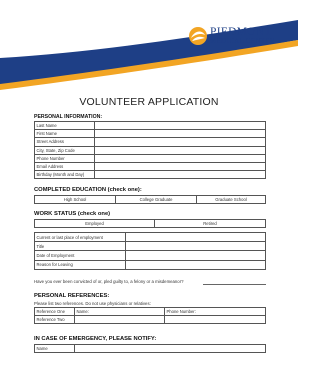  Describe the element at coordinates (94, 223) in the screenshot. I see `work-option-employed: Employed` at that location.